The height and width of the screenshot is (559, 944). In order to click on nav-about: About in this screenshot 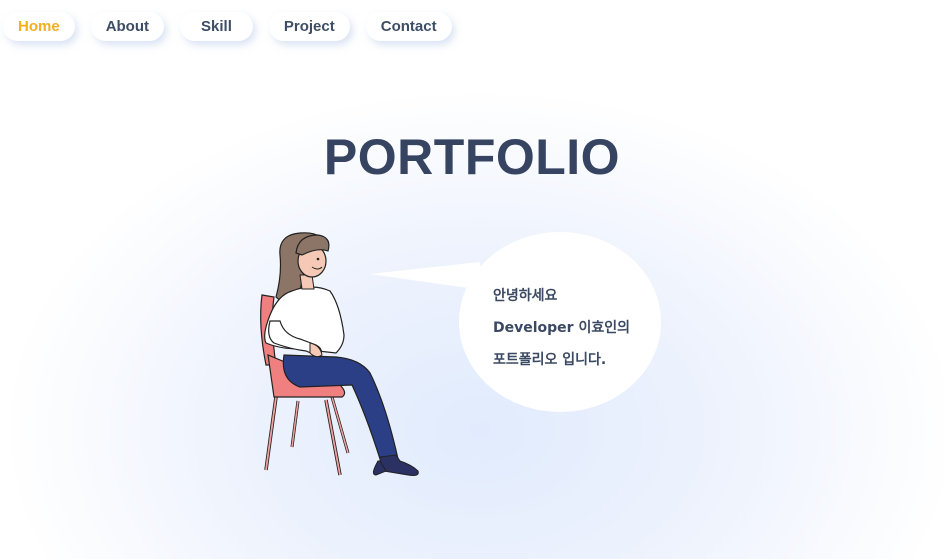, I will do `click(127, 26)`.